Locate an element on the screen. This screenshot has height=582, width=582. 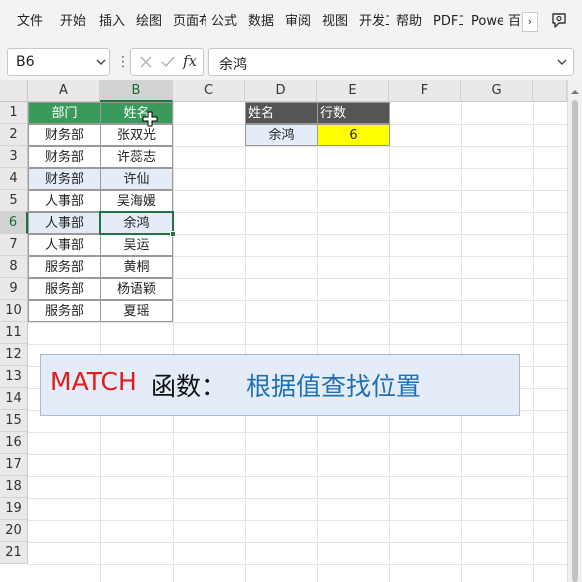
row-header-4: 4 is located at coordinates (14, 179).